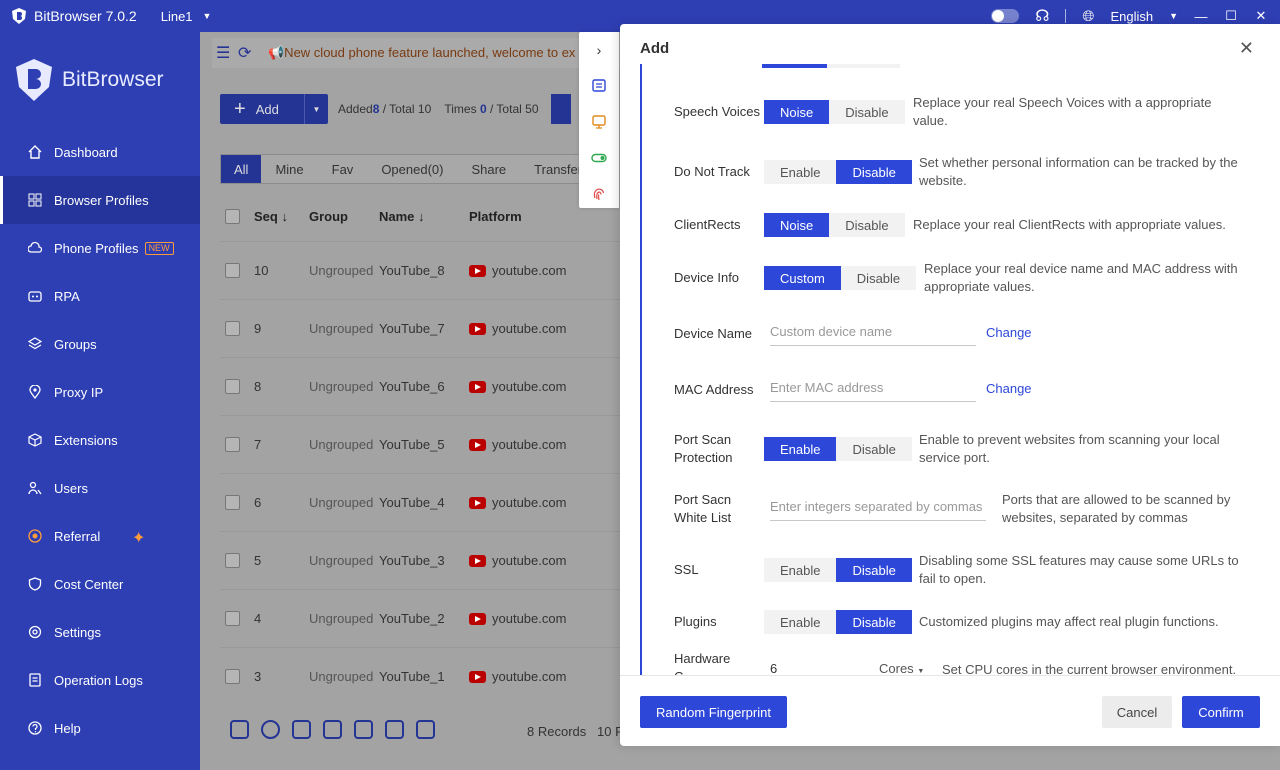  What do you see at coordinates (258, 676) in the screenshot?
I see `row-seq: 3` at bounding box center [258, 676].